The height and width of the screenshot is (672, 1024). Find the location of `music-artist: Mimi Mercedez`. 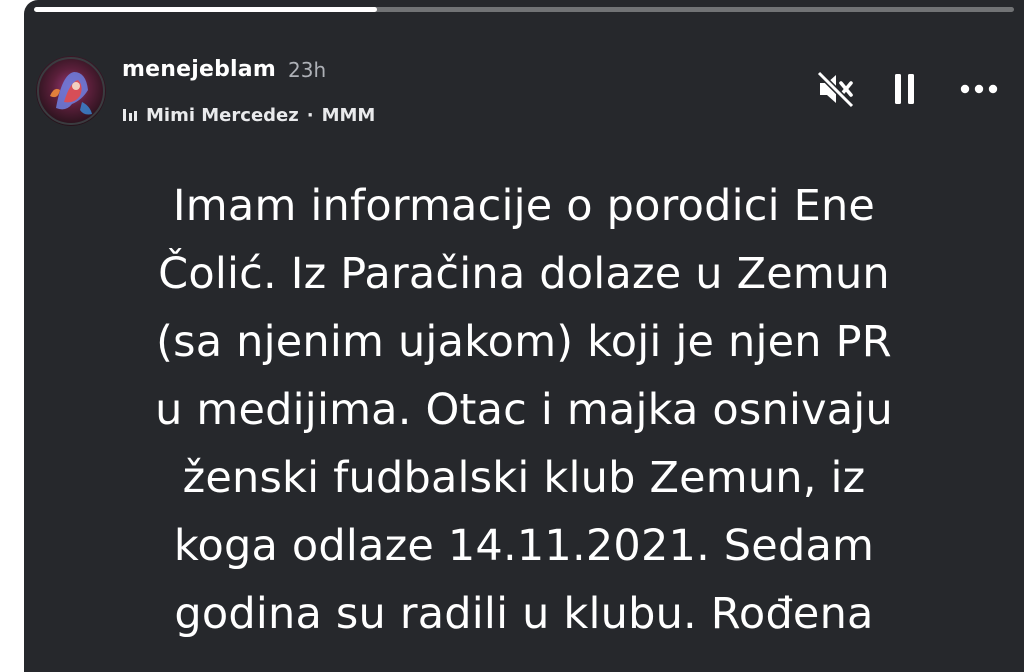

music-artist: Mimi Mercedez is located at coordinates (222, 115).